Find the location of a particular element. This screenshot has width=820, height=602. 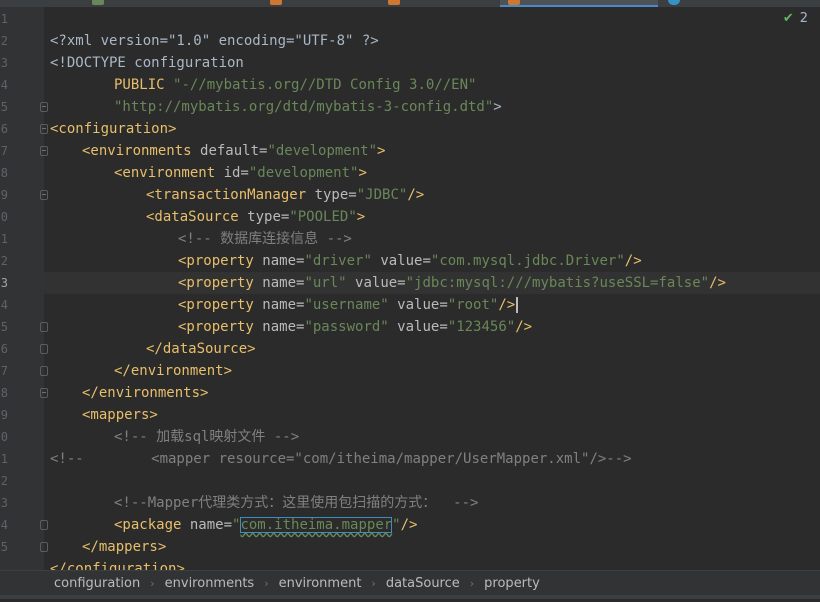

tag-mappers-open: <mappers> is located at coordinates (120, 415).